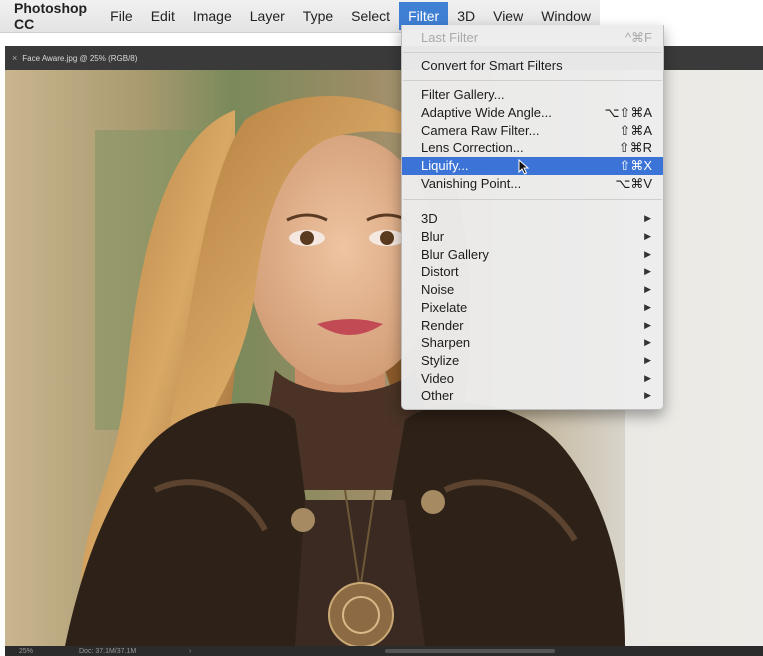  What do you see at coordinates (532, 379) in the screenshot?
I see `menu-item-video: Video ▶` at bounding box center [532, 379].